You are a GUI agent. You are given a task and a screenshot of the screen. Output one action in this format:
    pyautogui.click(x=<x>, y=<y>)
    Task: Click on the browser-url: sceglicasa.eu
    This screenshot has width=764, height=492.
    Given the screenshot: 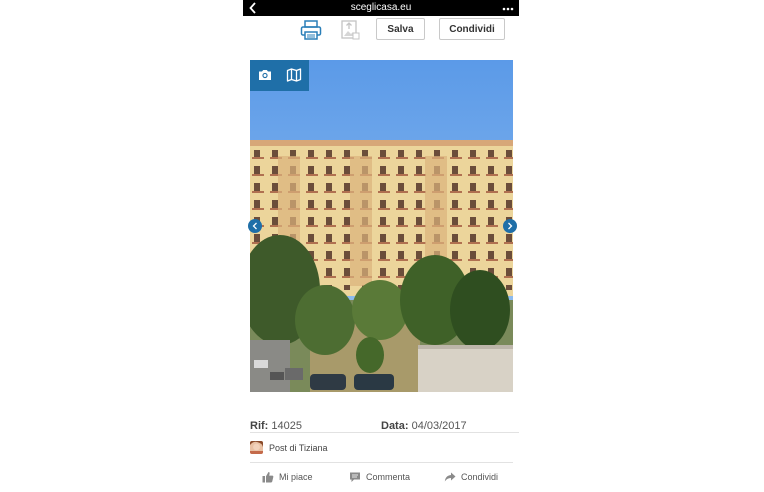 What is the action you would take?
    pyautogui.click(x=381, y=8)
    